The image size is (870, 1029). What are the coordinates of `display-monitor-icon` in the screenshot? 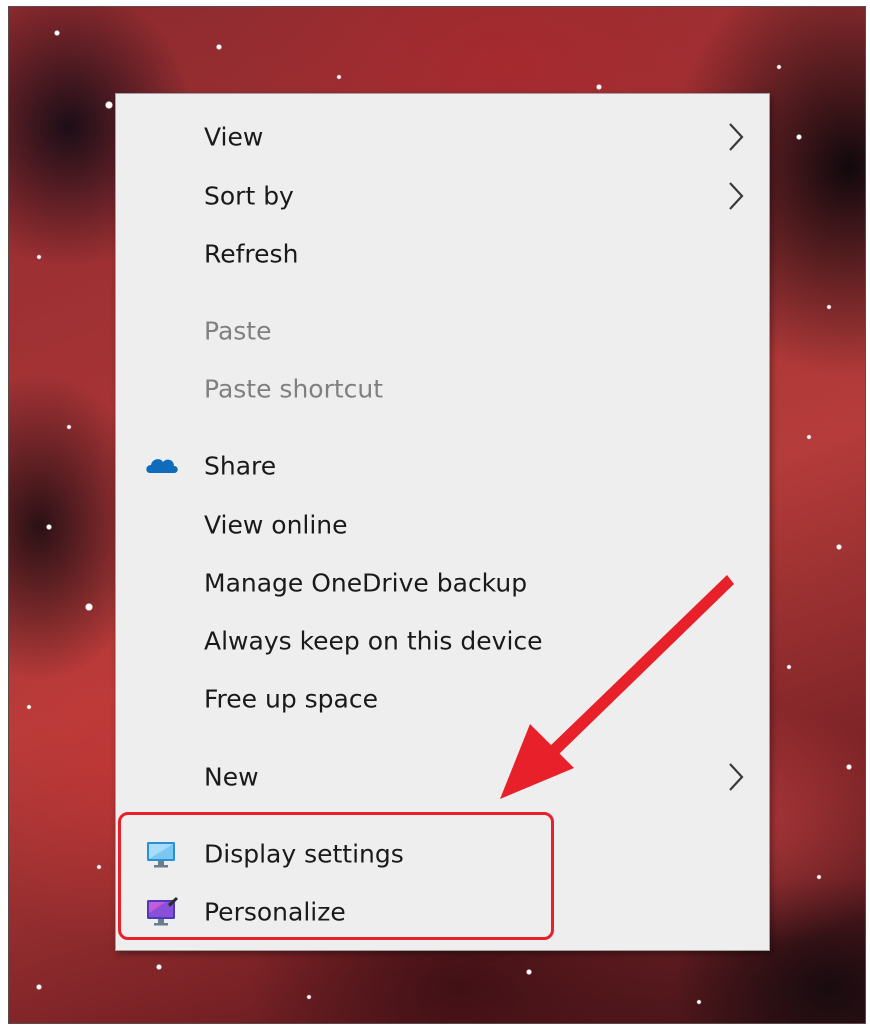 It's located at (161, 855).